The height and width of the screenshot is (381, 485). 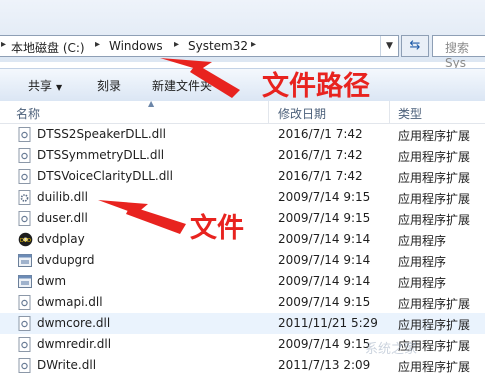 I want to click on path-arrow, so click(x=200, y=78).